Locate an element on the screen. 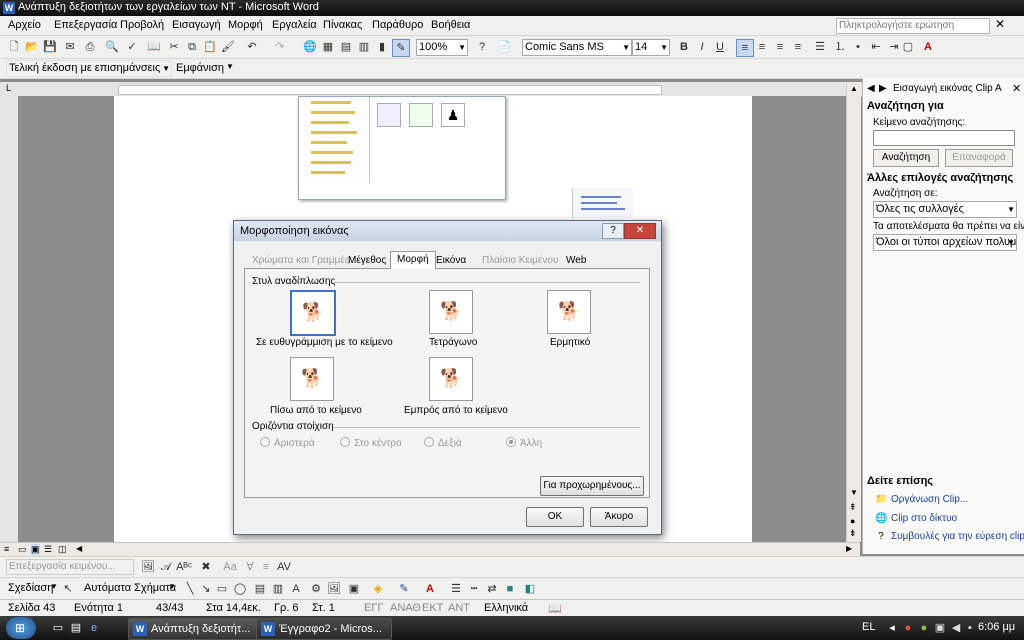 Image resolution: width=1024 pixels, height=640 pixels. spelling-icon: ✓ is located at coordinates (132, 47).